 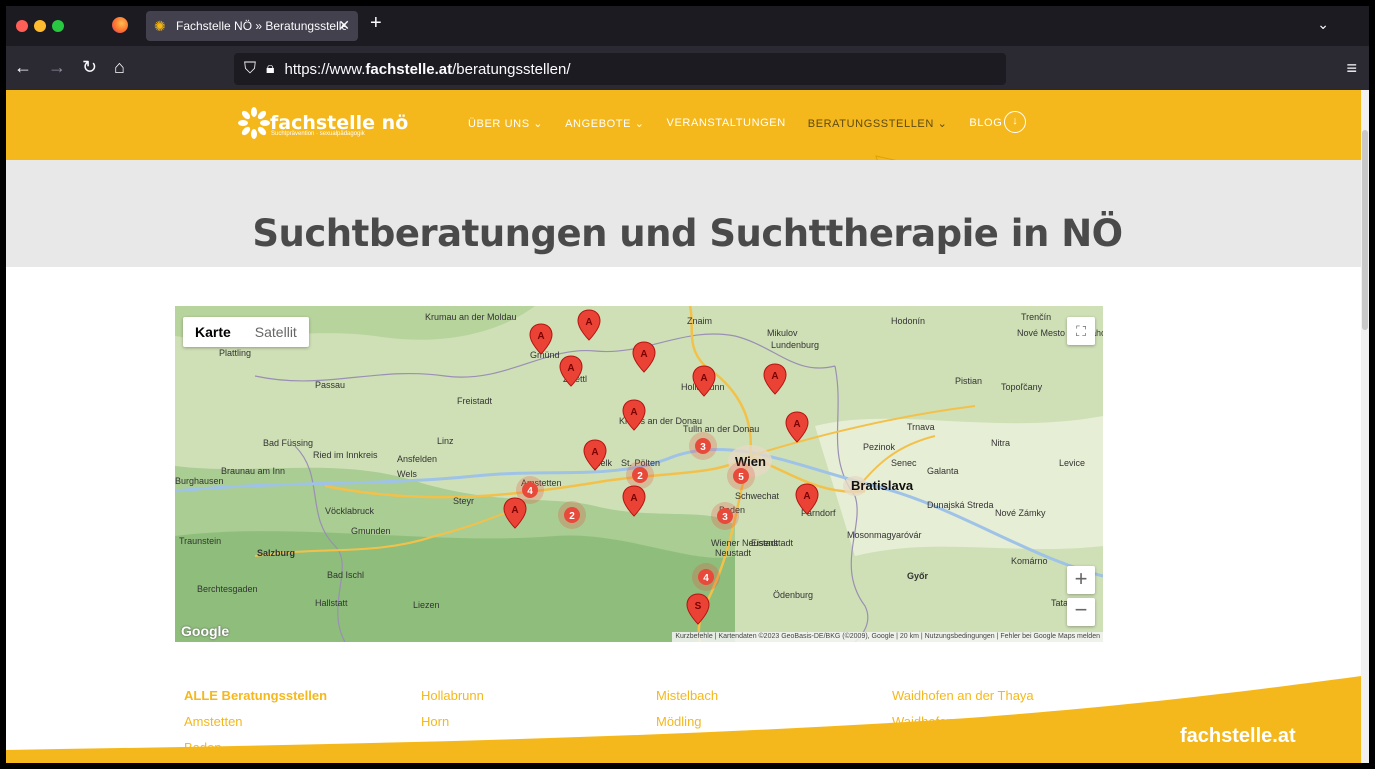 What do you see at coordinates (345, 575) in the screenshot?
I see `svg-text: Bad Ischl` at bounding box center [345, 575].